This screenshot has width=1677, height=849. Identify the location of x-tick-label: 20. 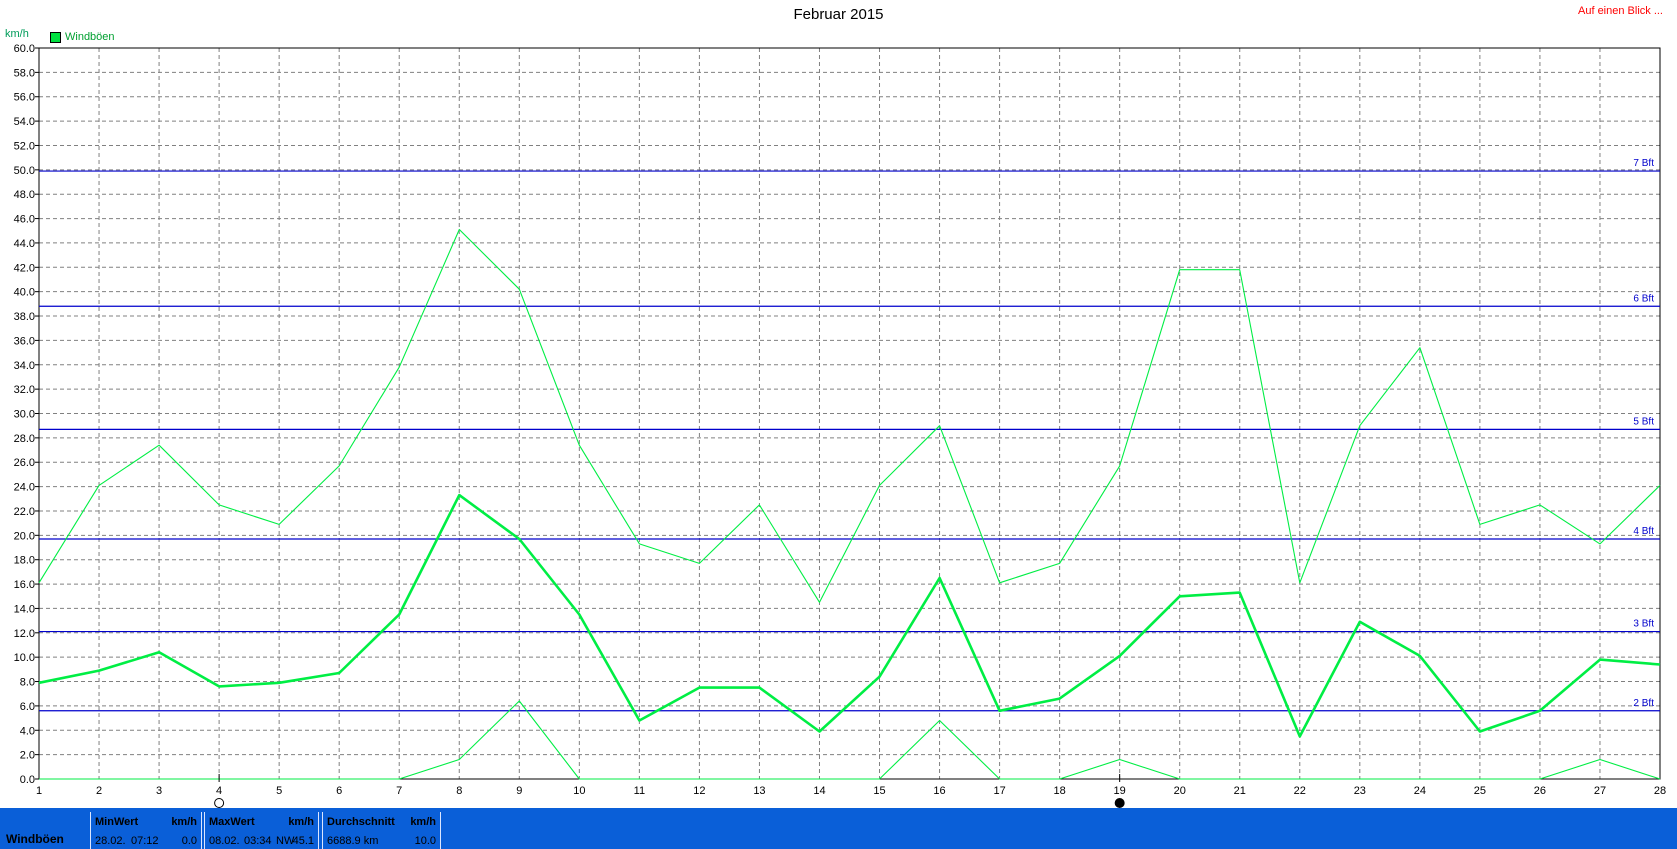
(1180, 791).